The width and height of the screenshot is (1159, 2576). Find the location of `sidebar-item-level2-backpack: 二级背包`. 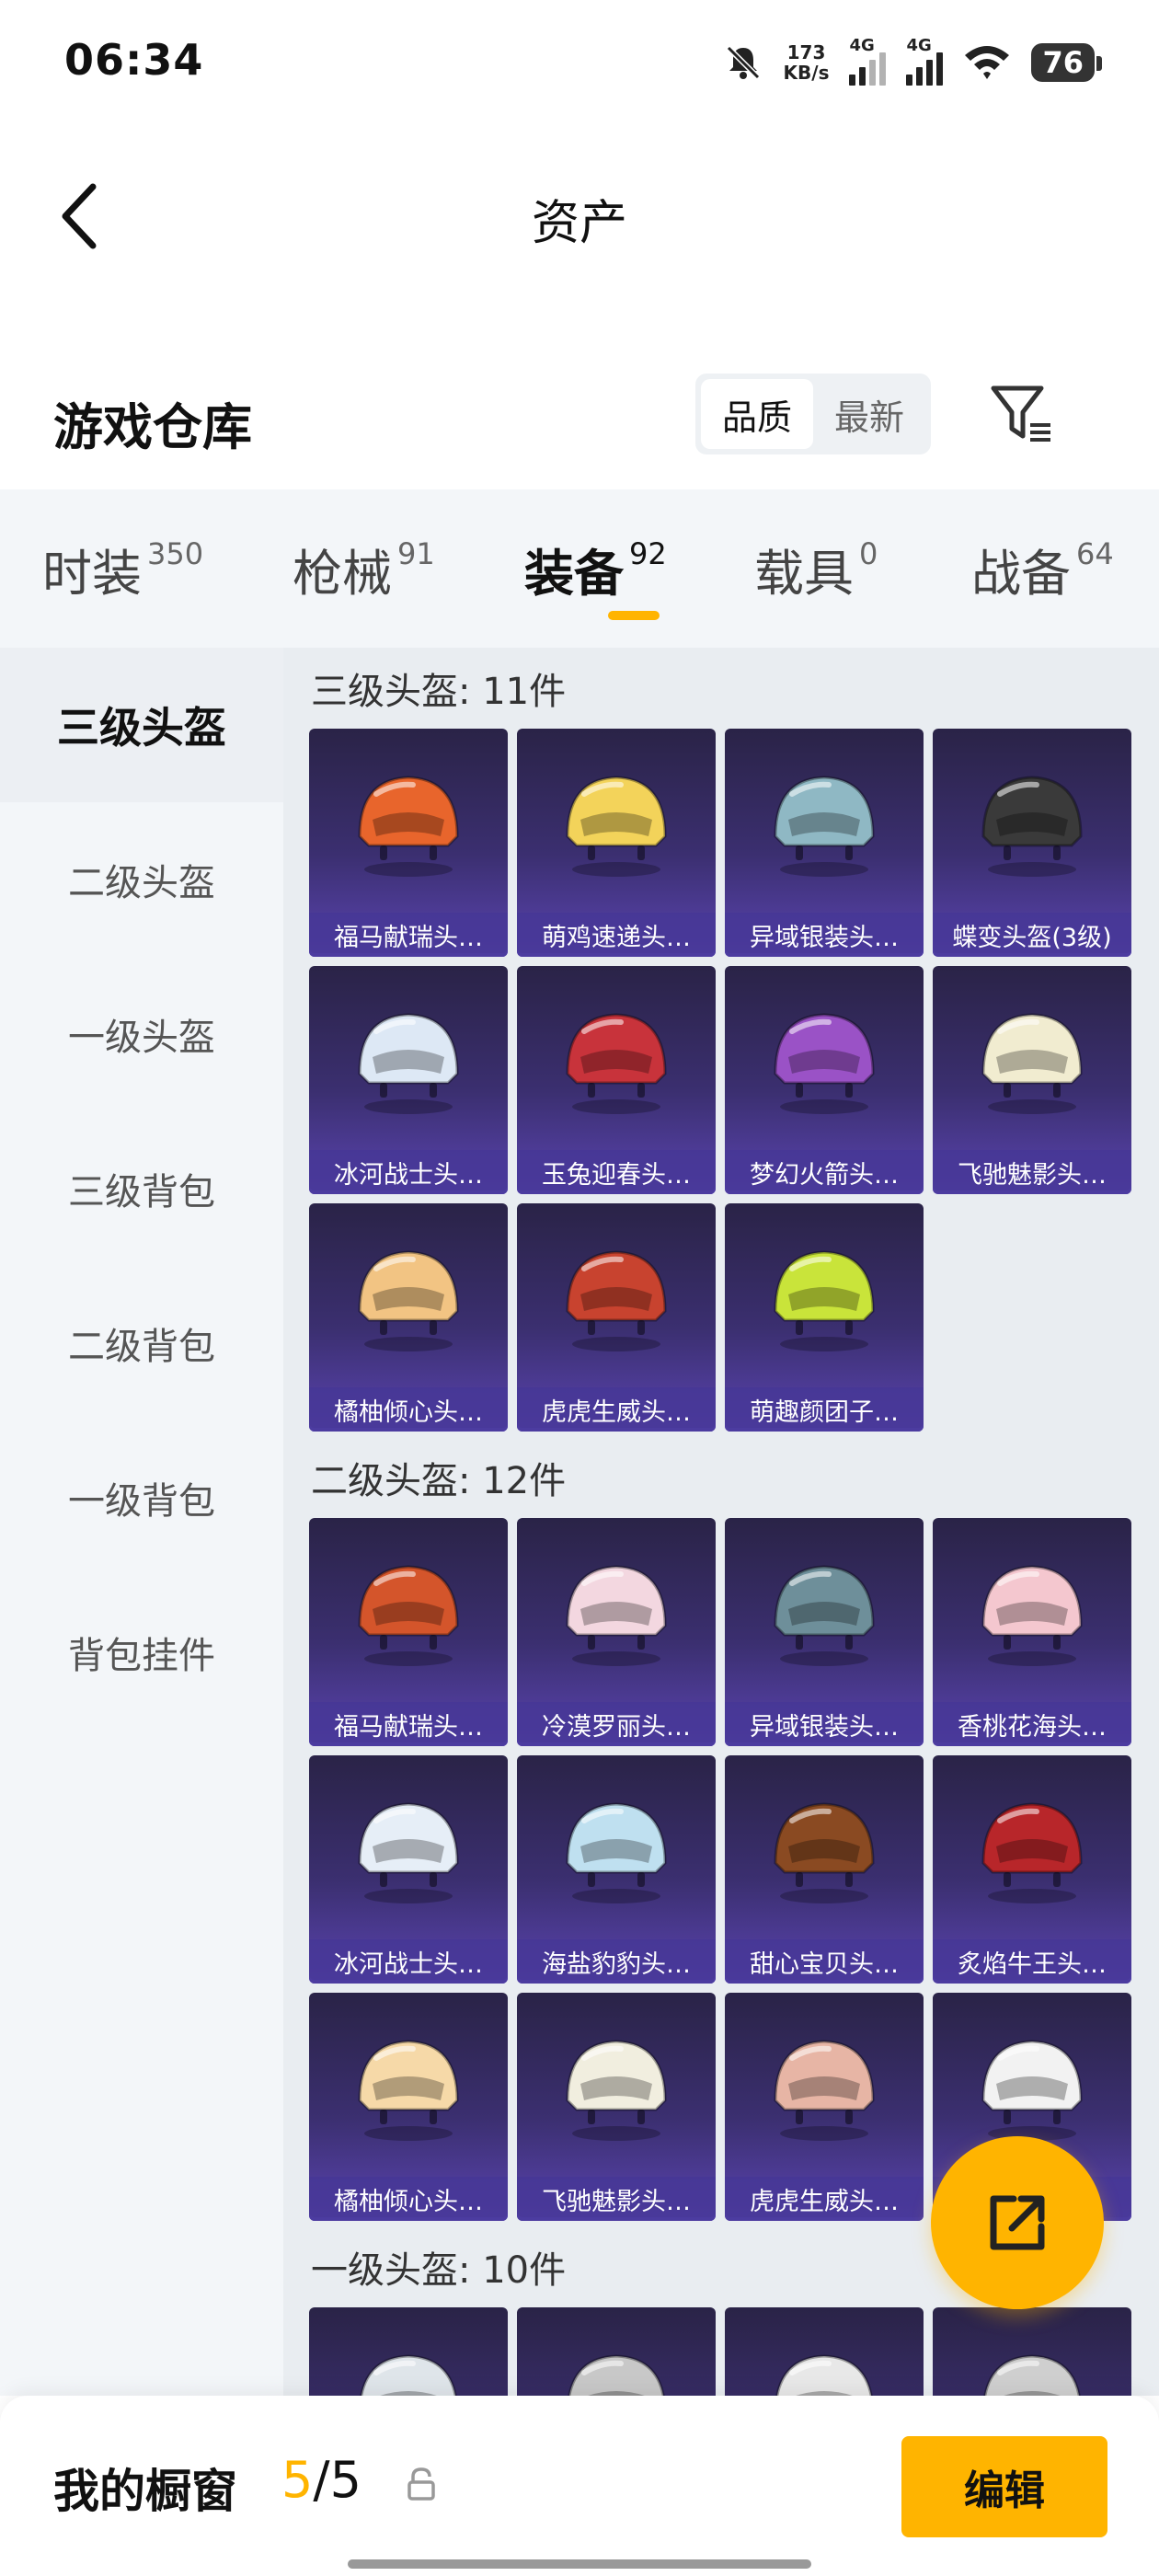

sidebar-item-level2-backpack: 二级背包 is located at coordinates (141, 1343).